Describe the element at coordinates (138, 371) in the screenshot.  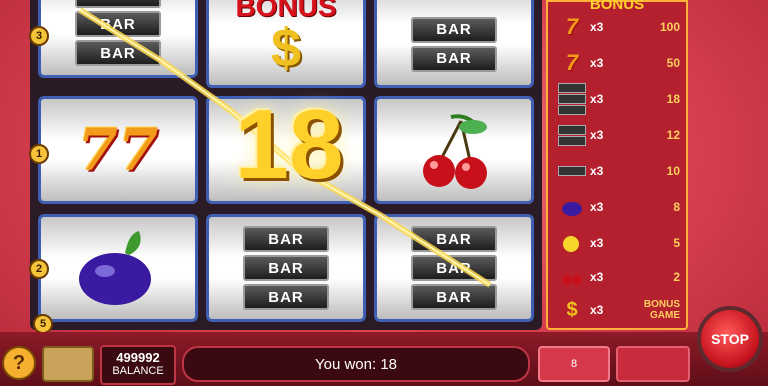
I see `balance-label: BALANCE` at that location.